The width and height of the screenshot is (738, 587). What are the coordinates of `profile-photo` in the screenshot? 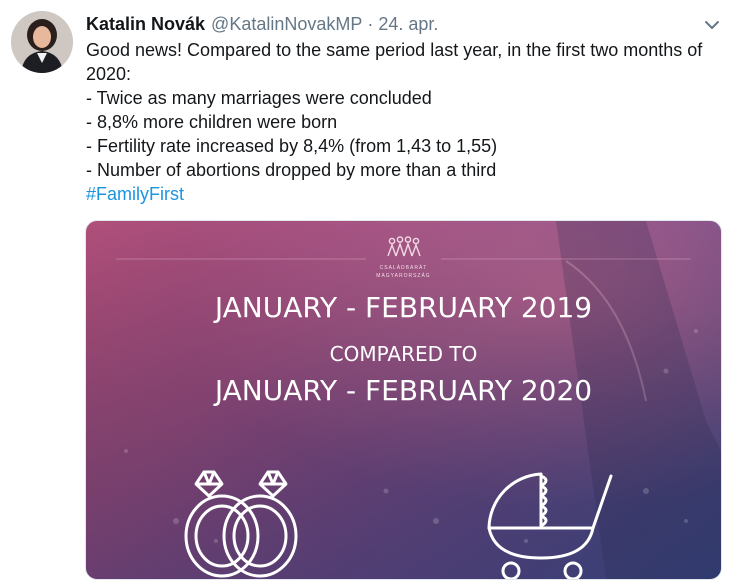 It's located at (42, 42).